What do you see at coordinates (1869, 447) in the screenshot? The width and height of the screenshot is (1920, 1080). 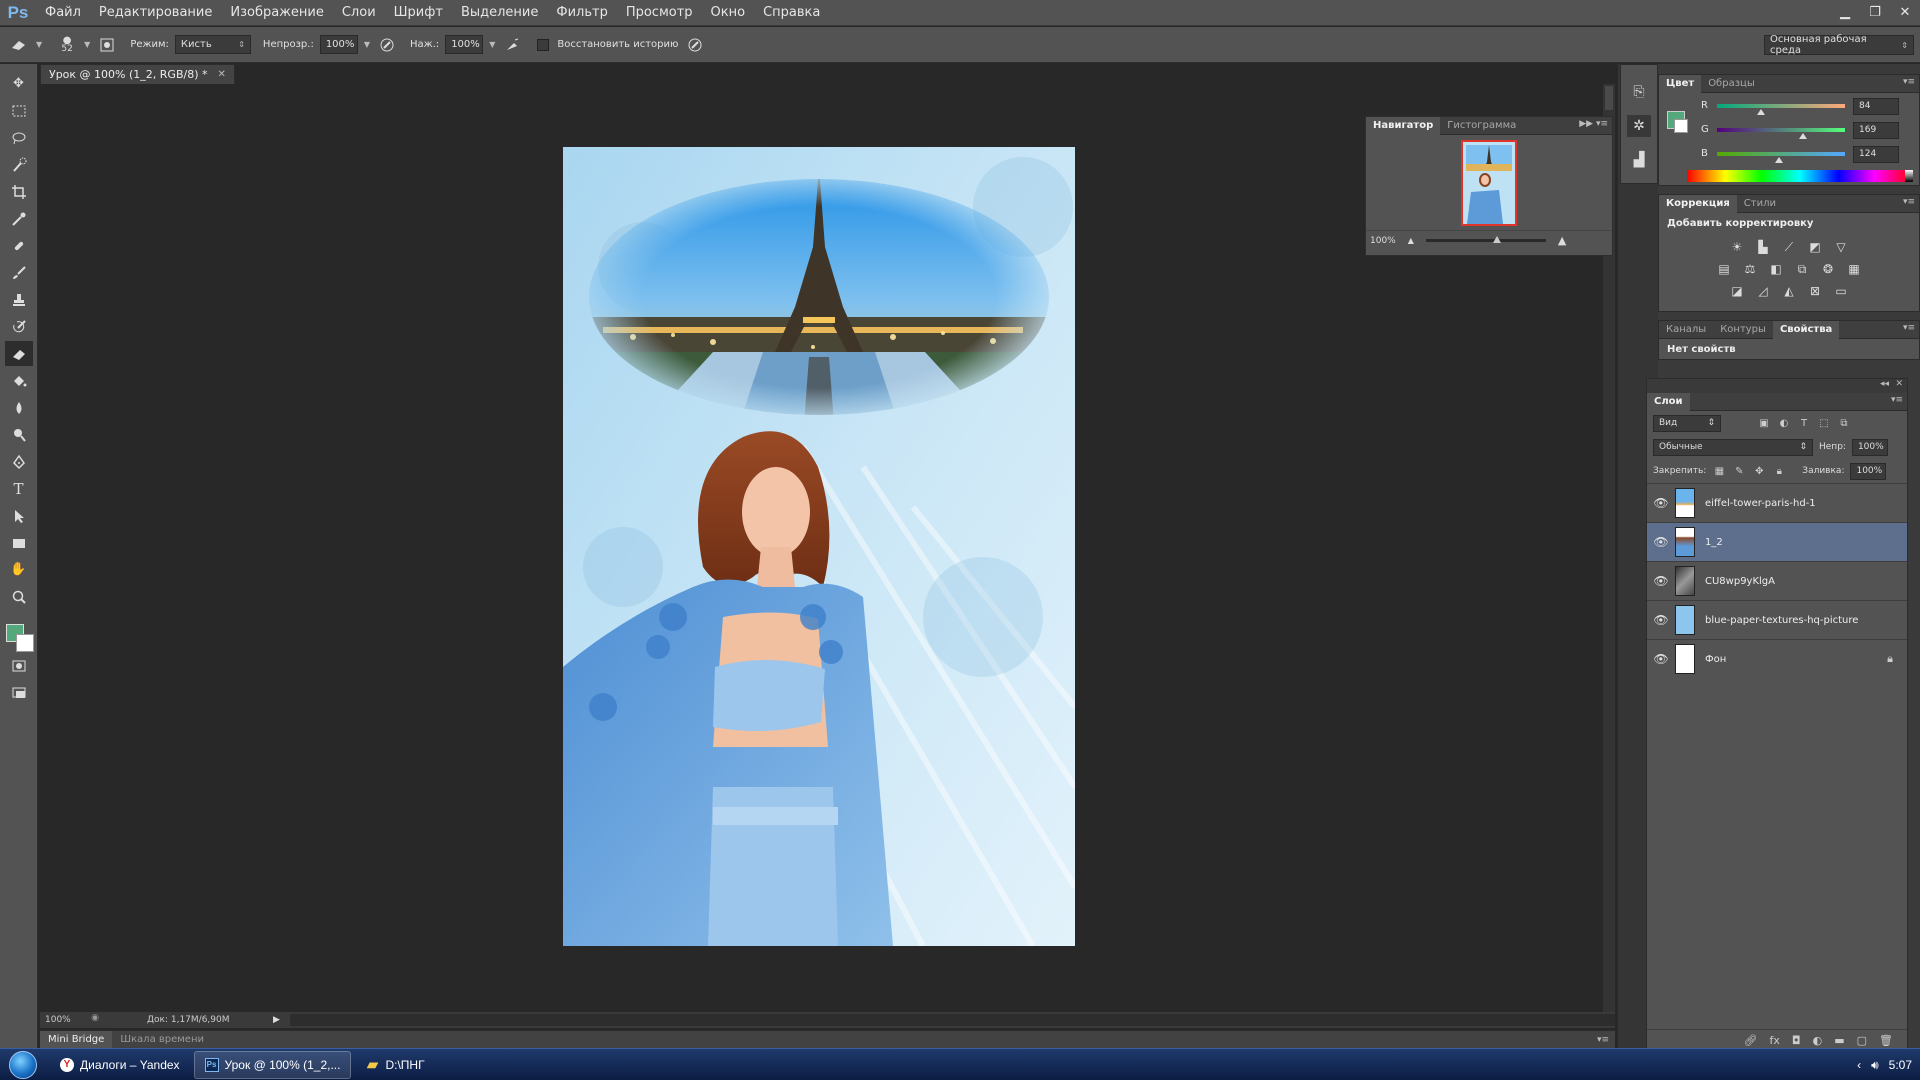 I see `layer-opacity-input: 100%` at bounding box center [1869, 447].